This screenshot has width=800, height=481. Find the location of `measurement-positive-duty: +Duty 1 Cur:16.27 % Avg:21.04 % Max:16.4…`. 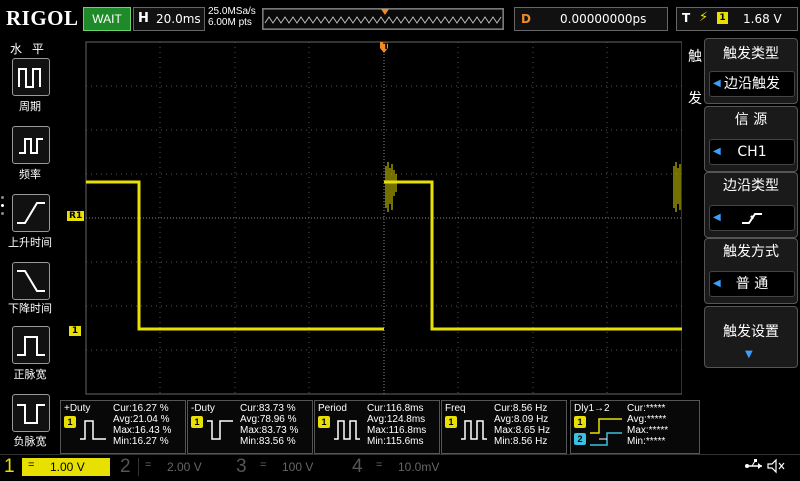

measurement-positive-duty: +Duty 1 Cur:16.27 % Avg:21.04 % Max:16.4… is located at coordinates (123, 427).